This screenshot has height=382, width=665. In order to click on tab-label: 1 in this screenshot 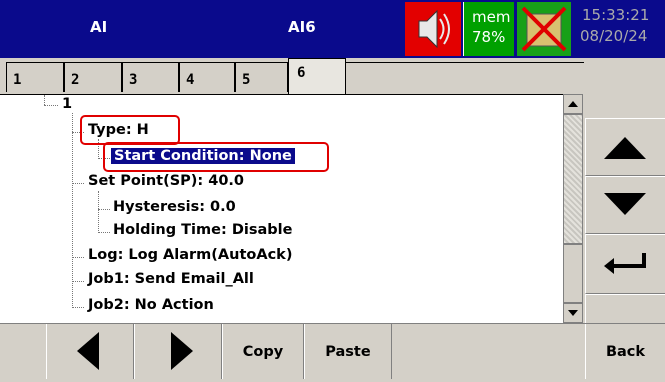, I will do `click(17, 80)`.